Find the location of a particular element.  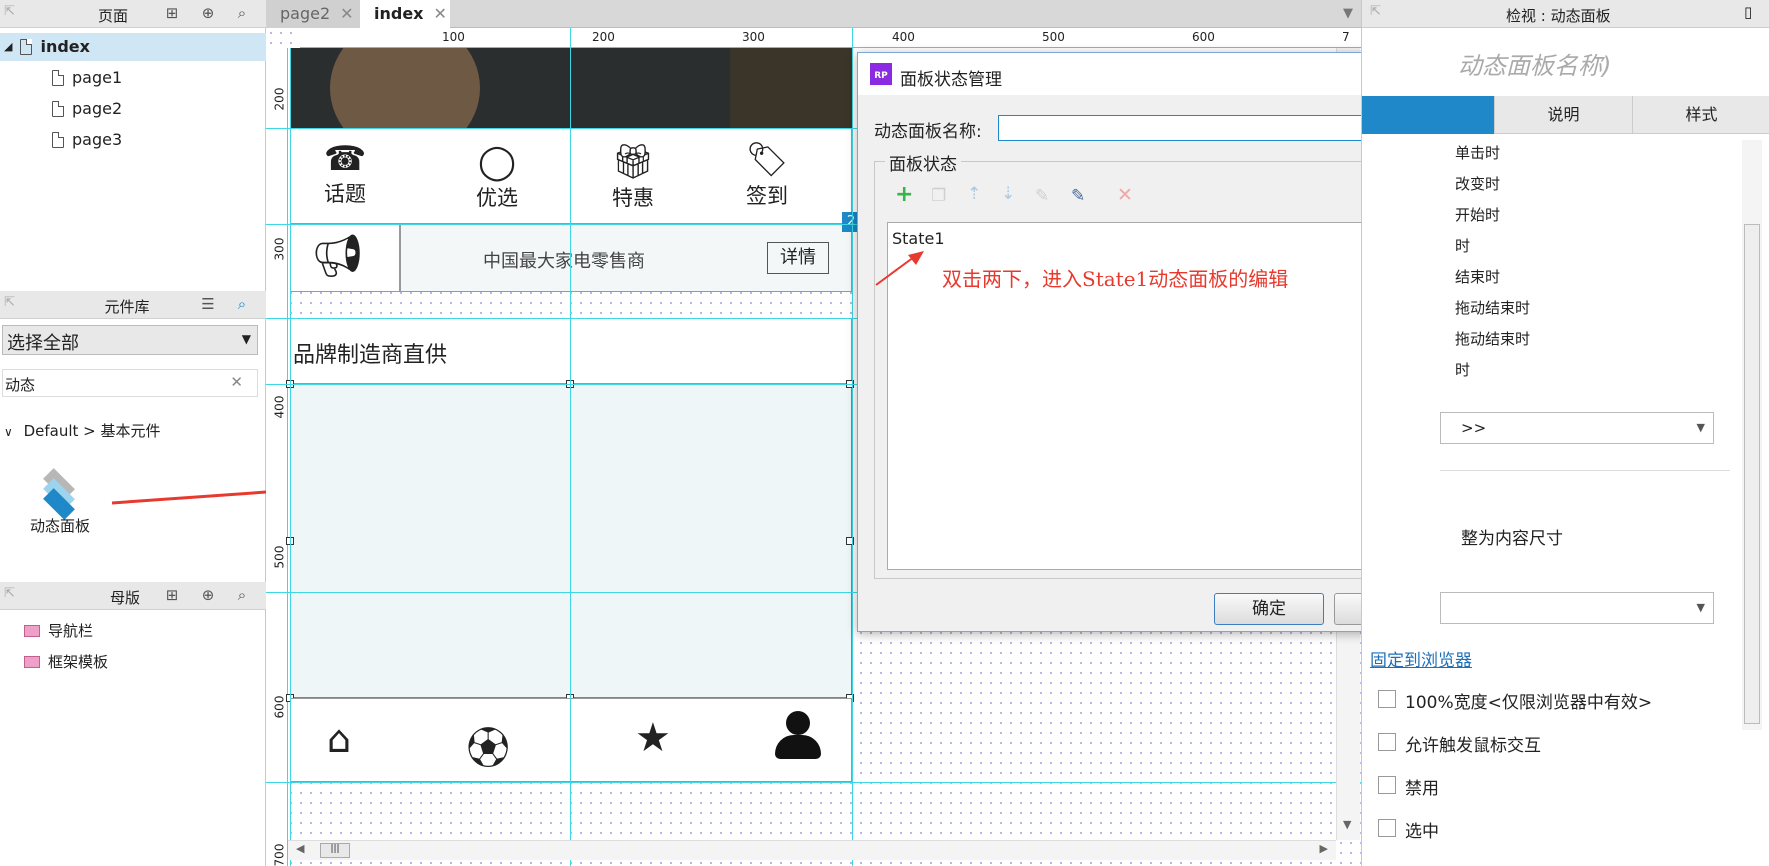

inspector-header: ⇱ 检视 : 动态面板 ▯ is located at coordinates (1565, 14).